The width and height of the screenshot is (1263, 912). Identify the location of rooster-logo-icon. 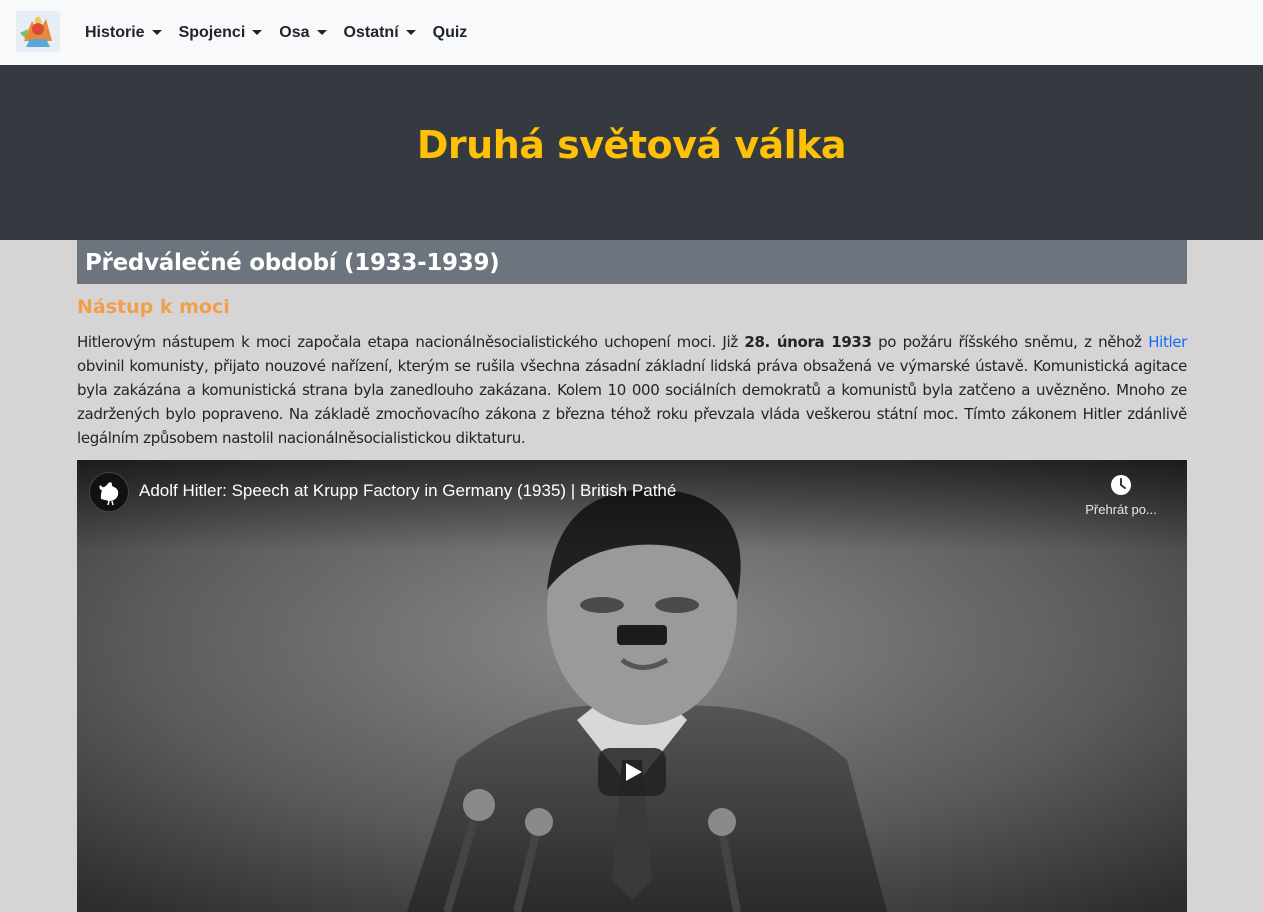
(109, 494).